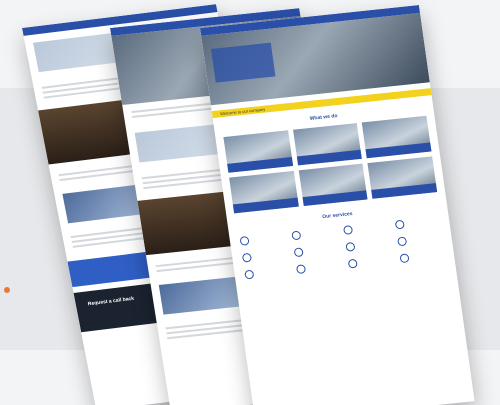 The image size is (500, 405). What do you see at coordinates (341, 247) in the screenshot?
I see `services-icon-grid` at bounding box center [341, 247].